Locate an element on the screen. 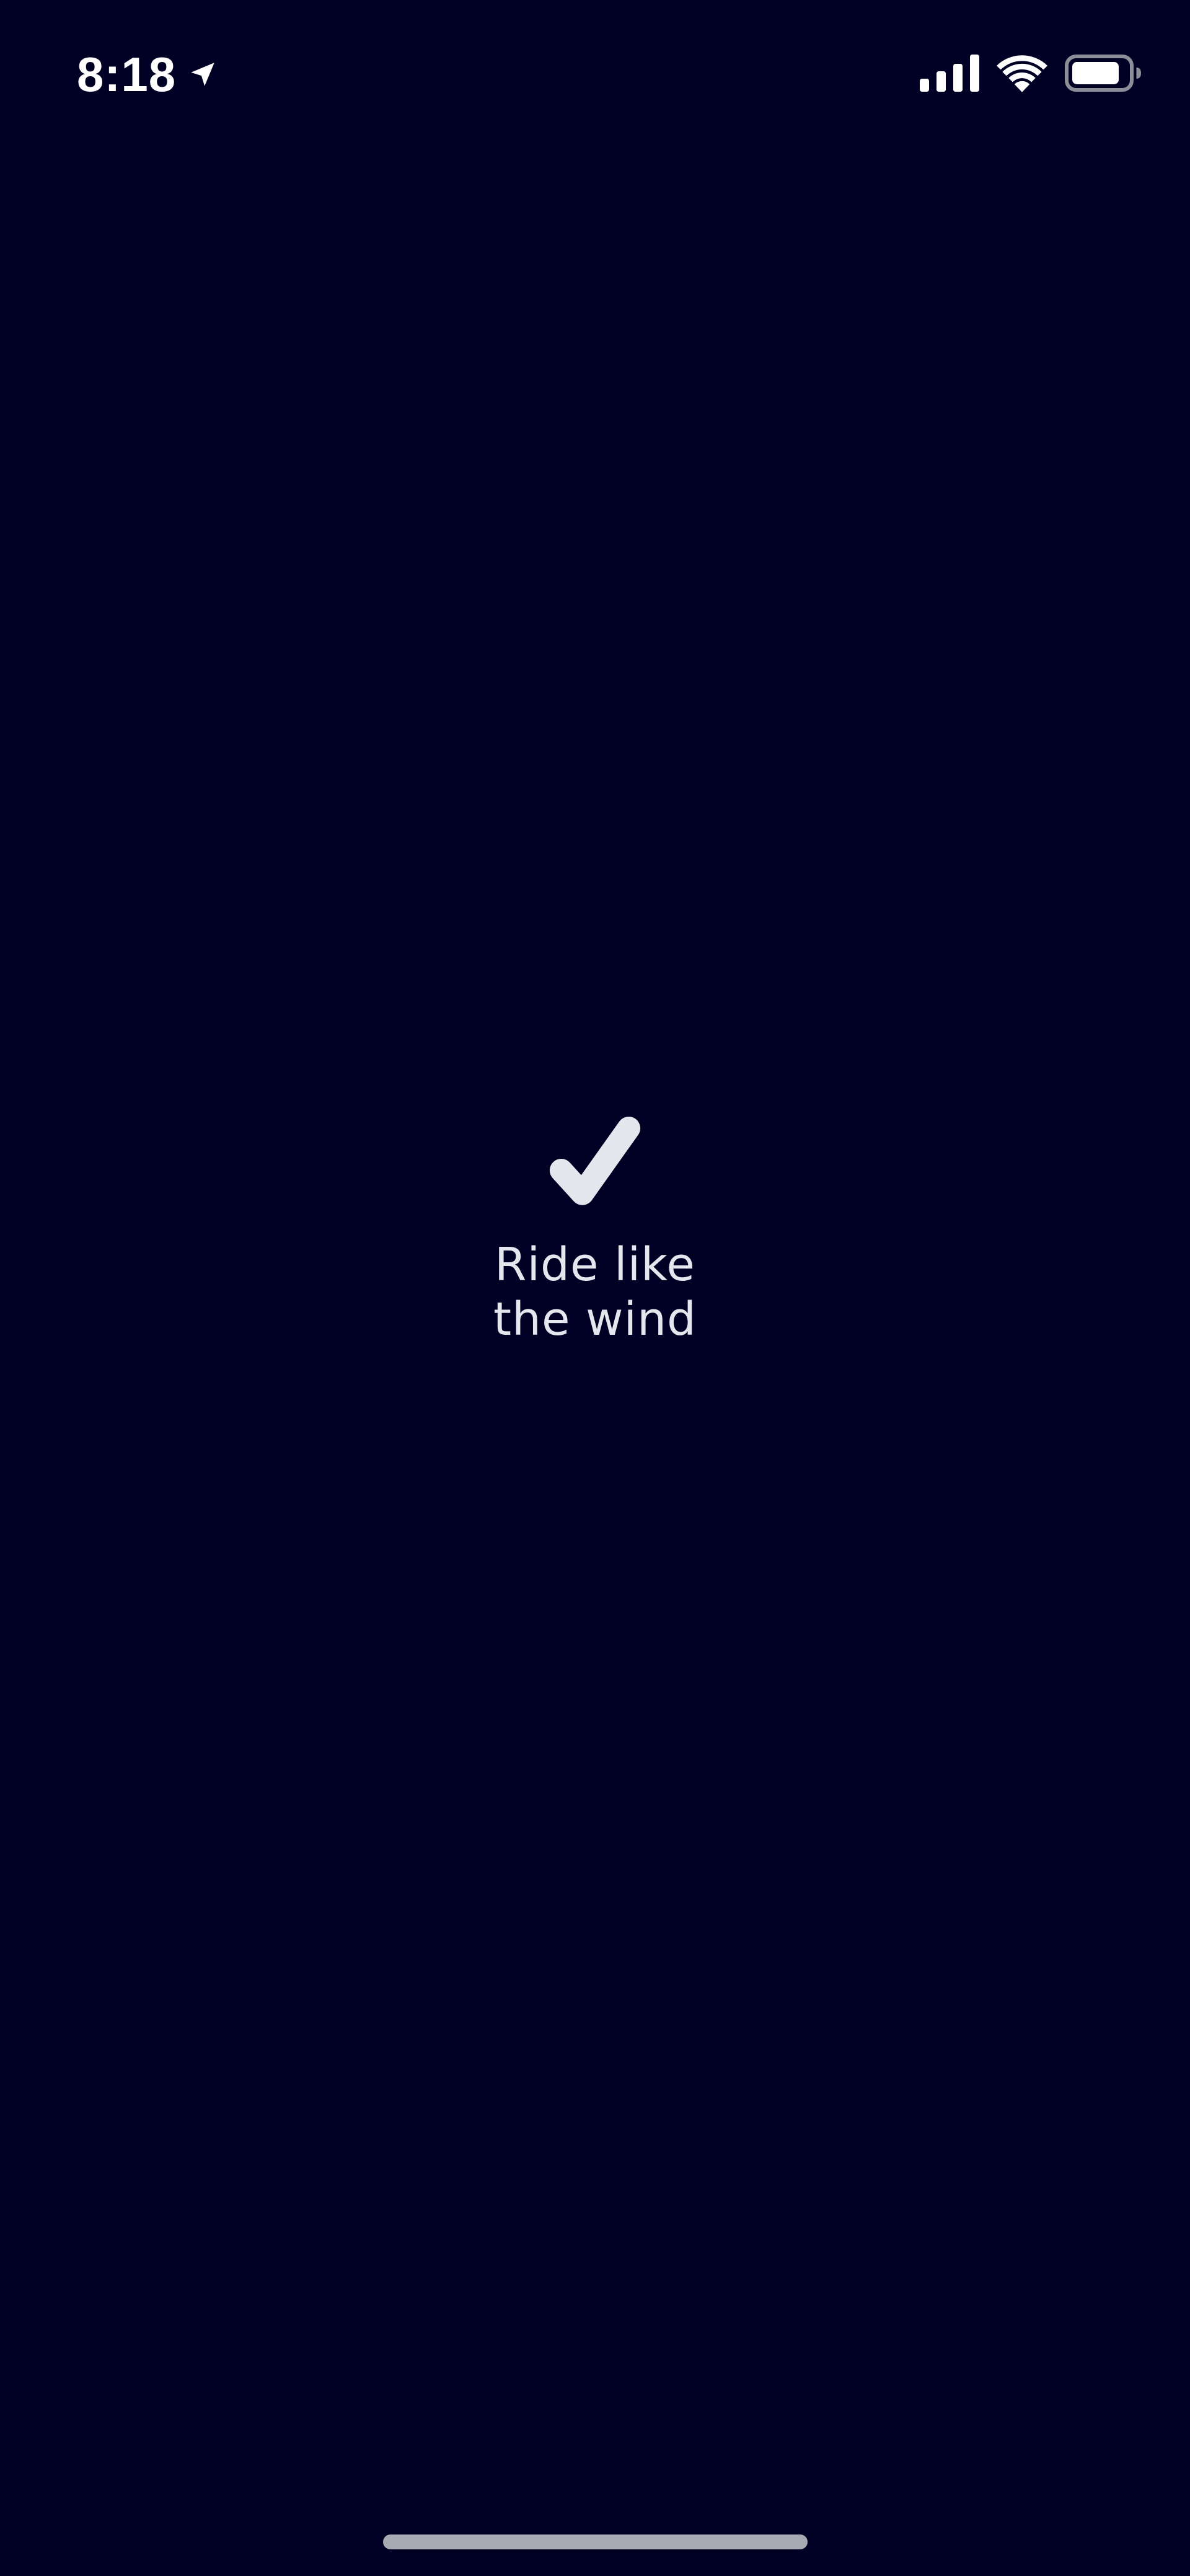 The height and width of the screenshot is (2576, 1190). cellular-signal-icon is located at coordinates (949, 73).